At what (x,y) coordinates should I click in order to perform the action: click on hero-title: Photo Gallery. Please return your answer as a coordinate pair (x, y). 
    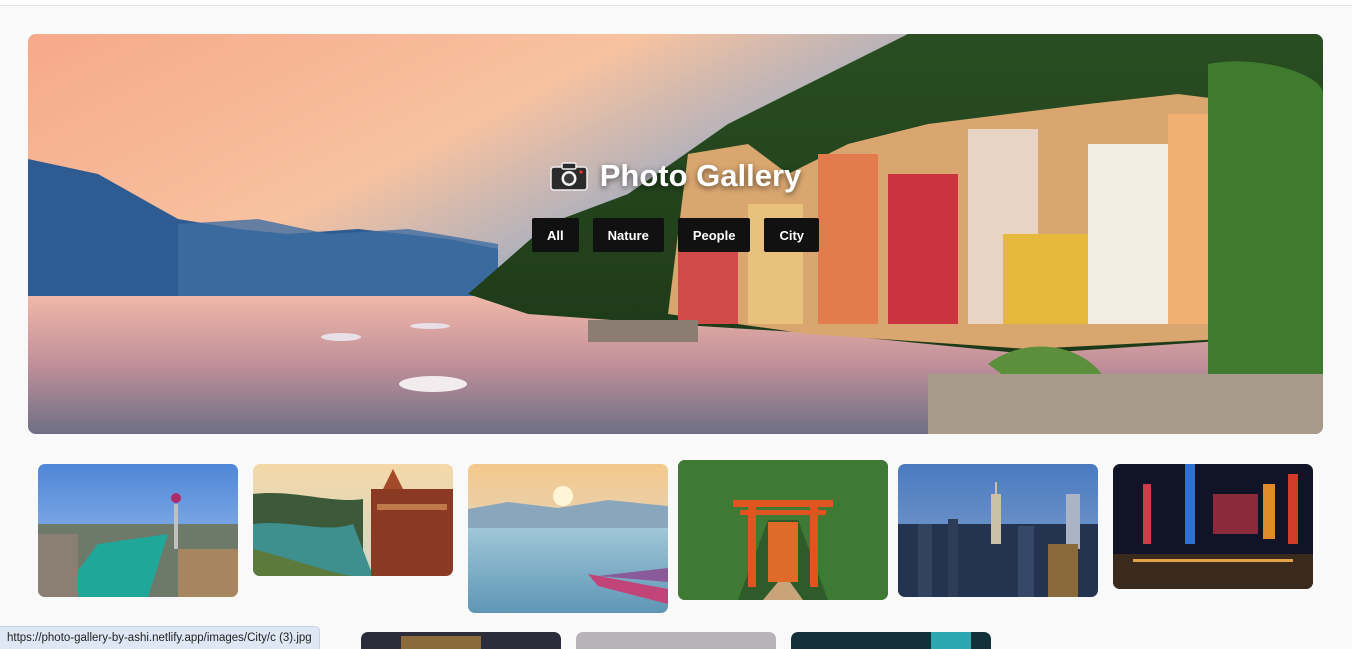
    Looking at the image, I should click on (675, 176).